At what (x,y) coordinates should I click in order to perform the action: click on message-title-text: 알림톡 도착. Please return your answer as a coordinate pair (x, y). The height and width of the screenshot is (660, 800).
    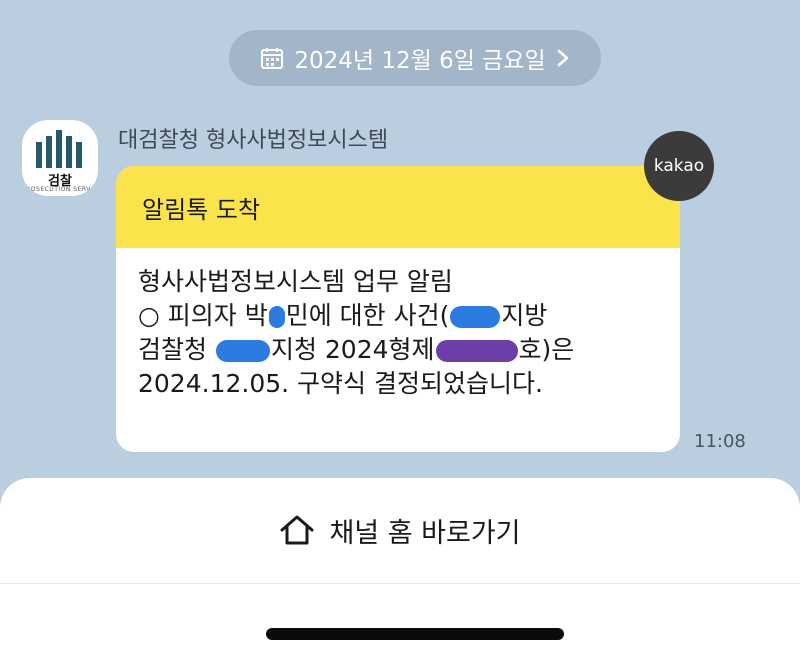
    Looking at the image, I should click on (201, 207).